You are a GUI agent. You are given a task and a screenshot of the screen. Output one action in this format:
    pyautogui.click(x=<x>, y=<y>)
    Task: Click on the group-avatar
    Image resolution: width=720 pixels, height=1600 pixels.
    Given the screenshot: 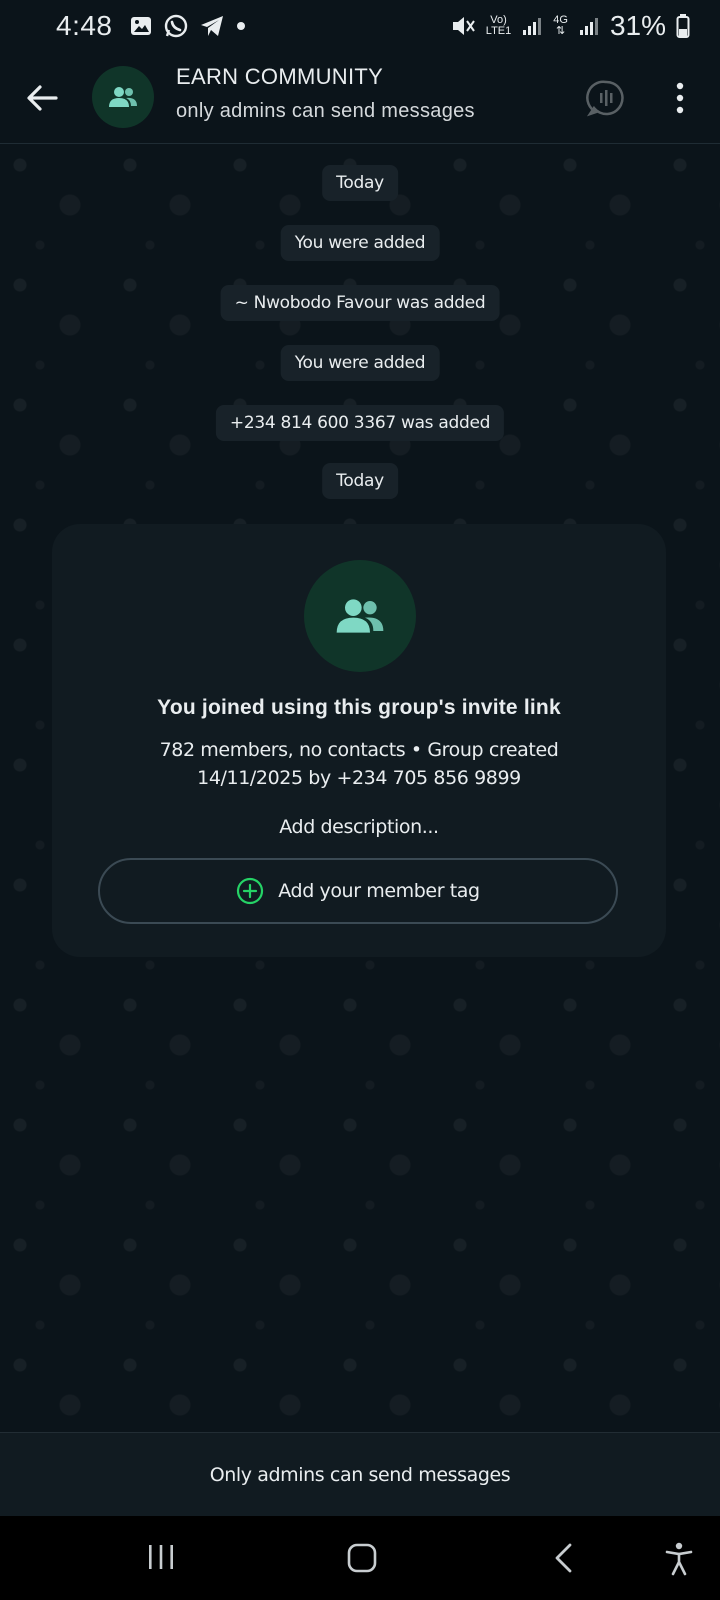 What is the action you would take?
    pyautogui.click(x=123, y=97)
    